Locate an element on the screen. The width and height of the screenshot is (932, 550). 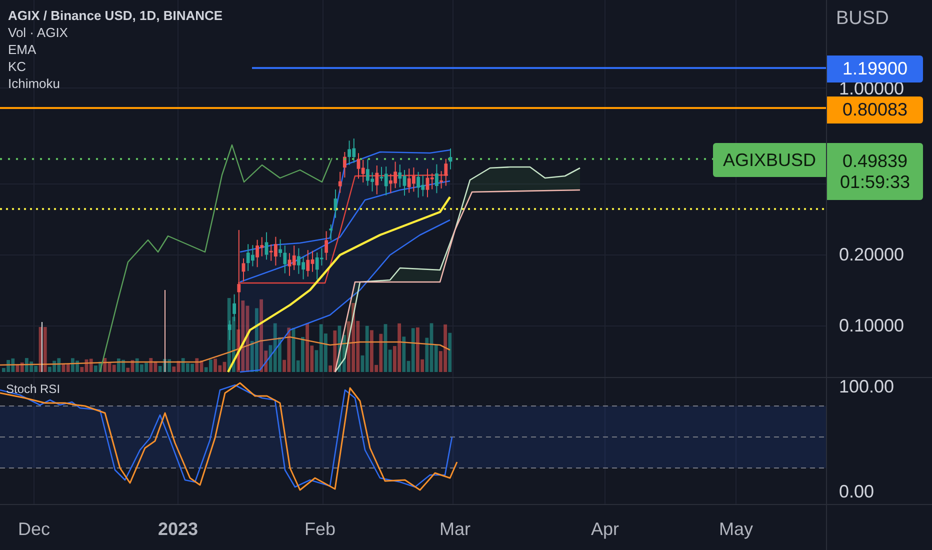
time-label: Apr is located at coordinates (605, 529).